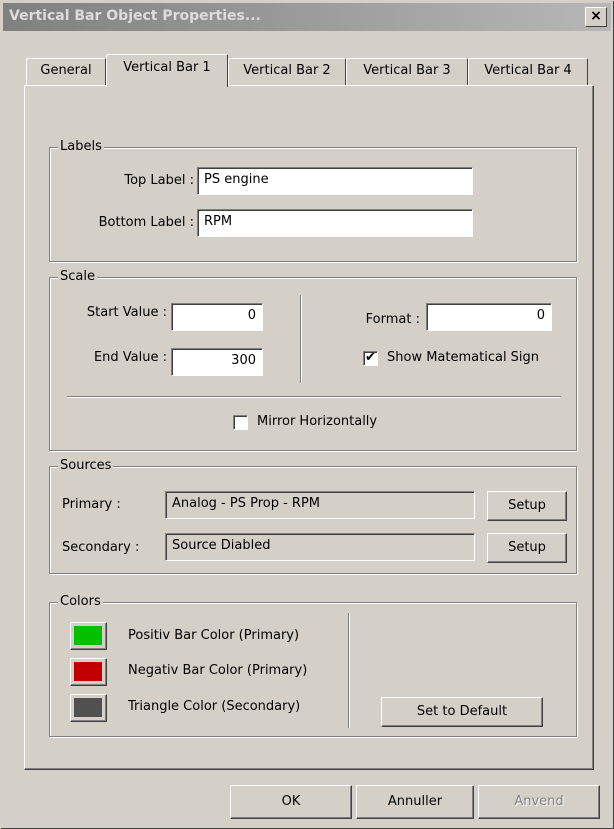 The image size is (614, 829). What do you see at coordinates (81, 147) in the screenshot?
I see `labels-group-title: Labels` at bounding box center [81, 147].